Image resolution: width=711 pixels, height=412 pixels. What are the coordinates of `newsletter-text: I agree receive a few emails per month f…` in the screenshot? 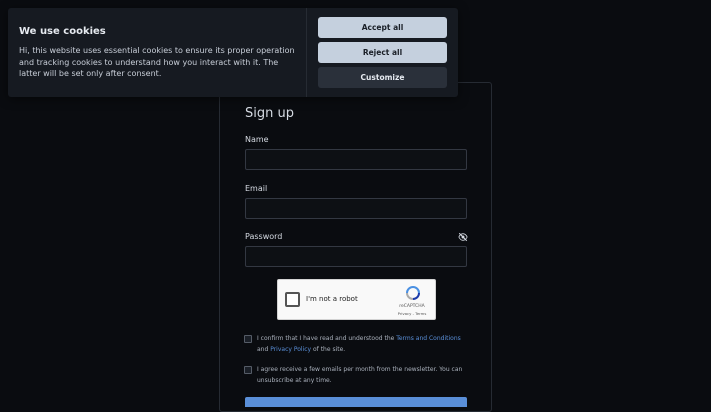 It's located at (360, 375).